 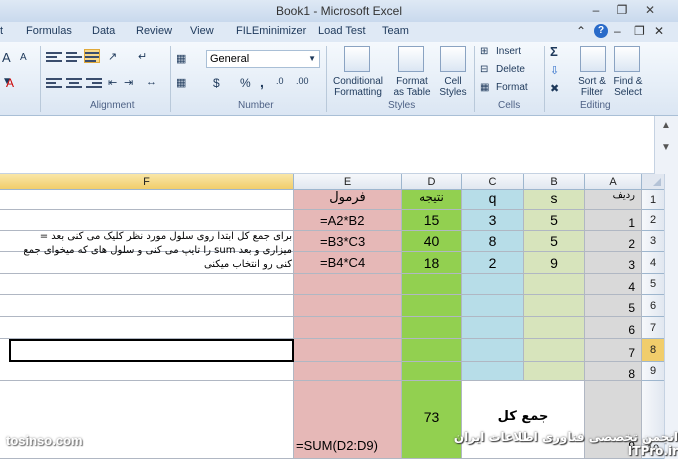 What do you see at coordinates (348, 328) in the screenshot?
I see `cell-e7` at bounding box center [348, 328].